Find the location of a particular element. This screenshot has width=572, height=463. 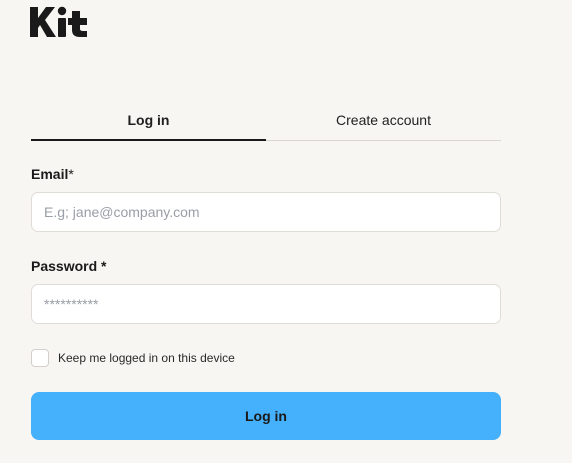

remember-me-checkbox is located at coordinates (40, 358).